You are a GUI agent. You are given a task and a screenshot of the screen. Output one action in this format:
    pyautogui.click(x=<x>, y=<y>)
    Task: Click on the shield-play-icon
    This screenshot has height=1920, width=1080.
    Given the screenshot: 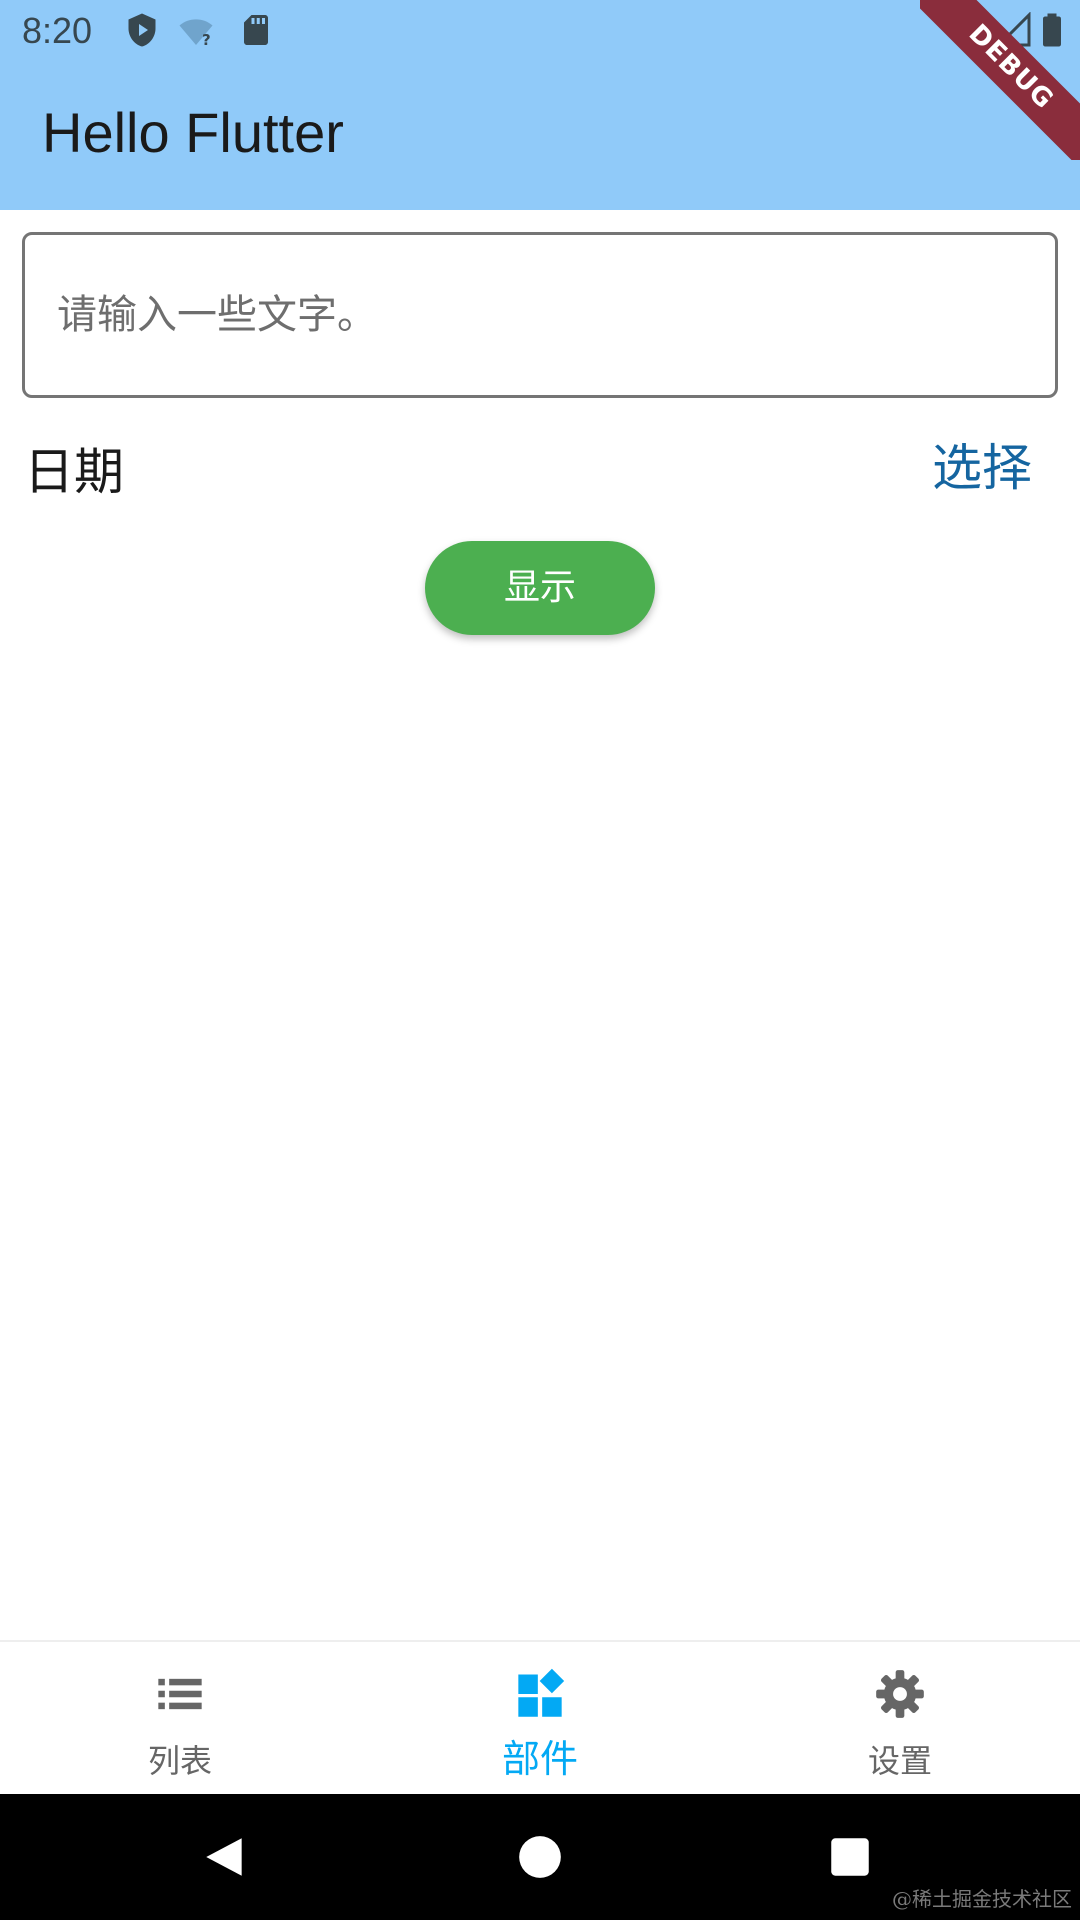 What is the action you would take?
    pyautogui.click(x=142, y=30)
    